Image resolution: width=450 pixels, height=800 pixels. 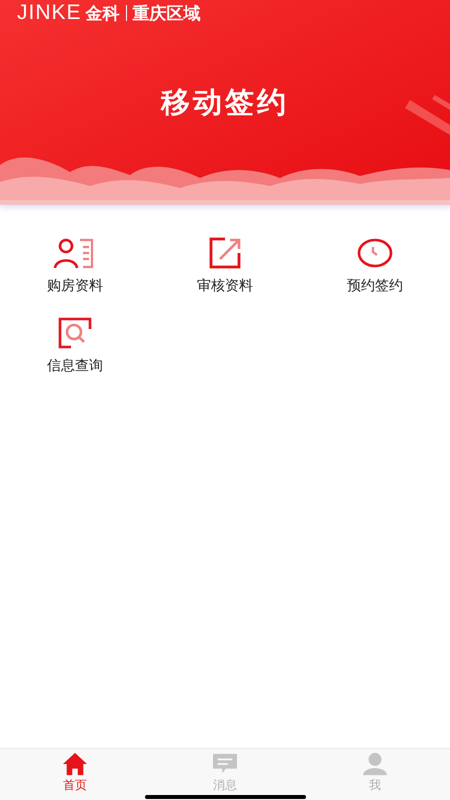 I want to click on menu-label: 购房资料, so click(x=75, y=286).